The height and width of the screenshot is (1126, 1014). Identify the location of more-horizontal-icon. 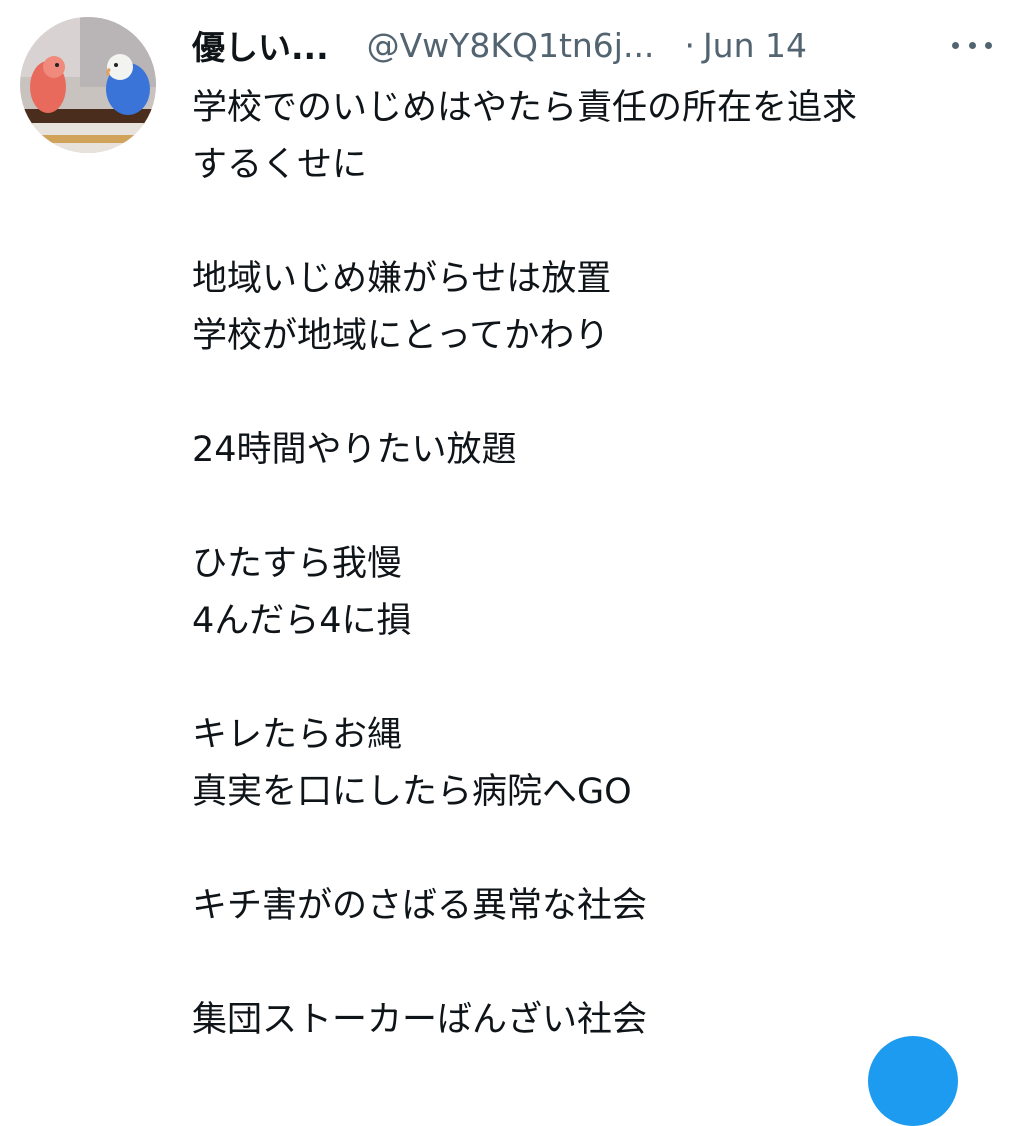
(972, 45).